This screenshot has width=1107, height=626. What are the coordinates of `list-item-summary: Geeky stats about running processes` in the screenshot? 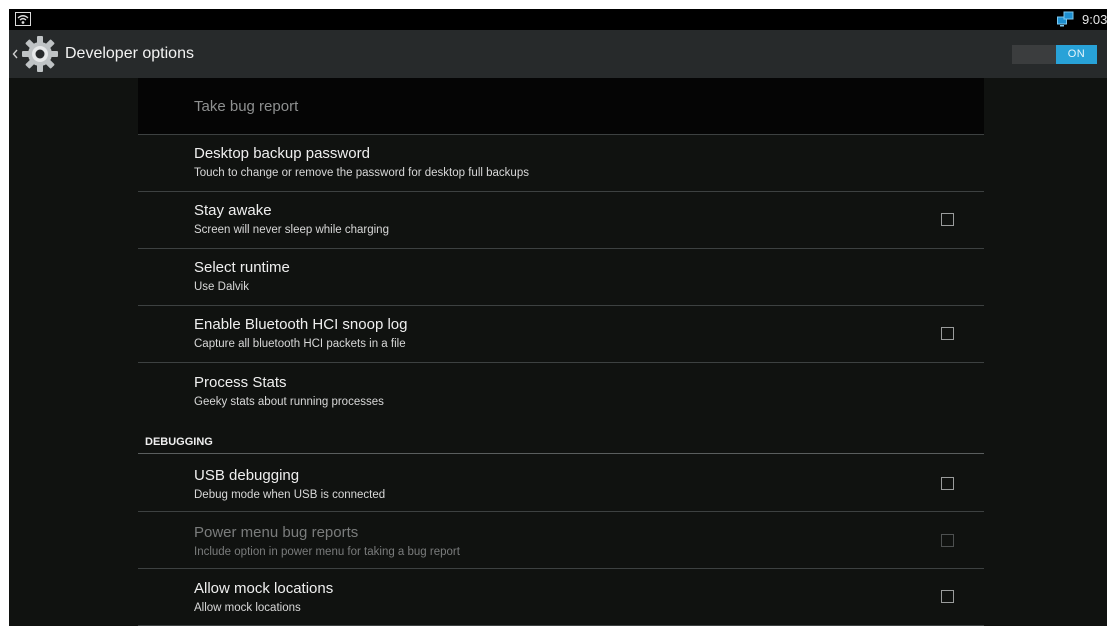 It's located at (289, 402).